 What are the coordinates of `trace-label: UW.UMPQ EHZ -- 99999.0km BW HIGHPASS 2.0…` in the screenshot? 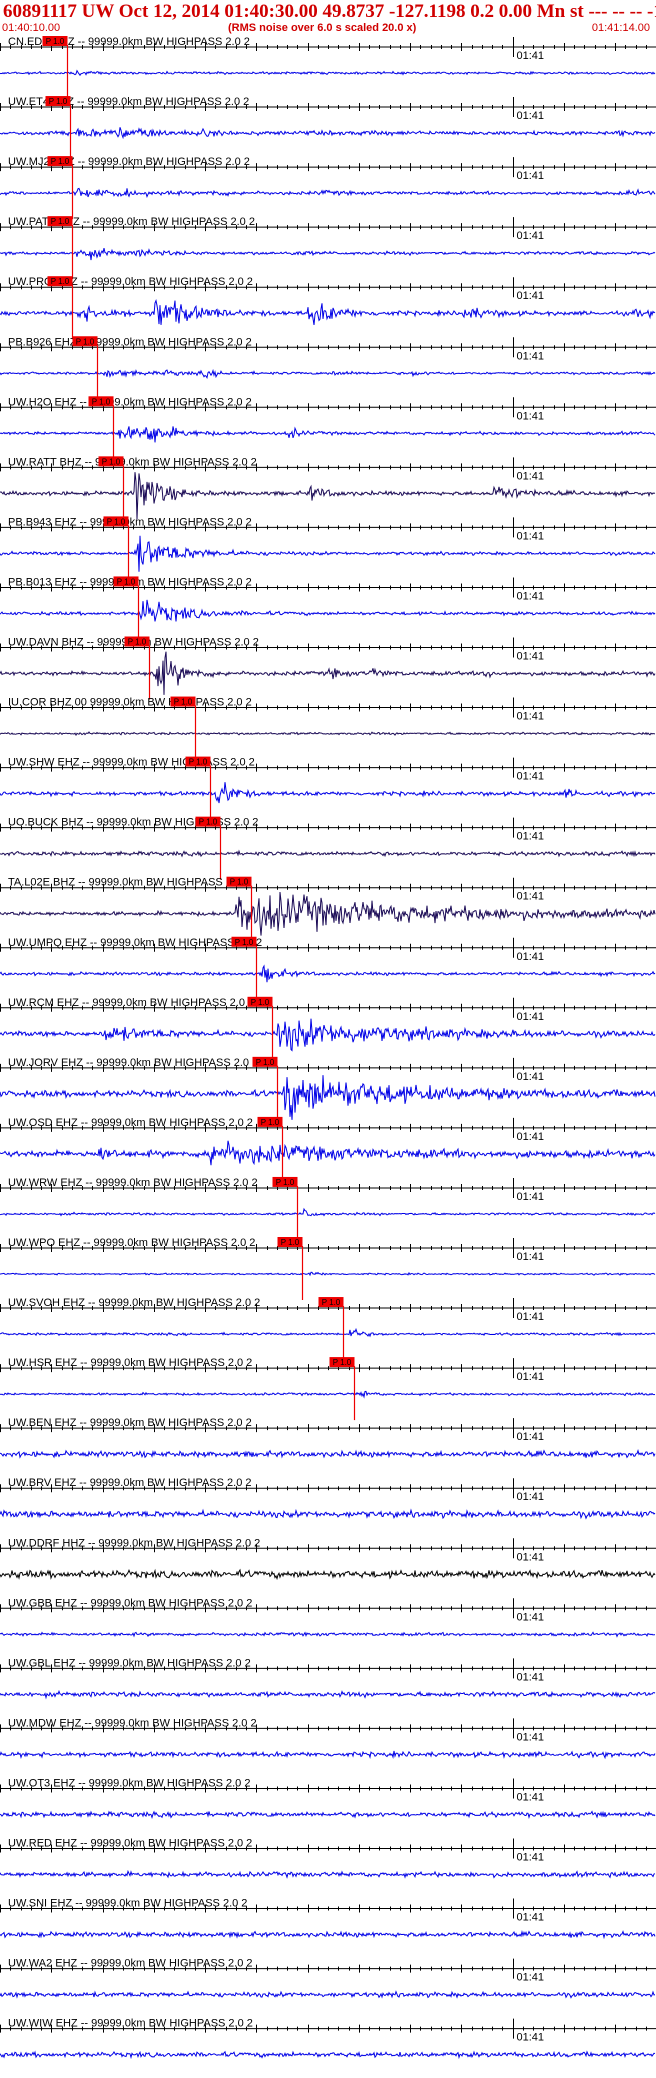 It's located at (135, 943).